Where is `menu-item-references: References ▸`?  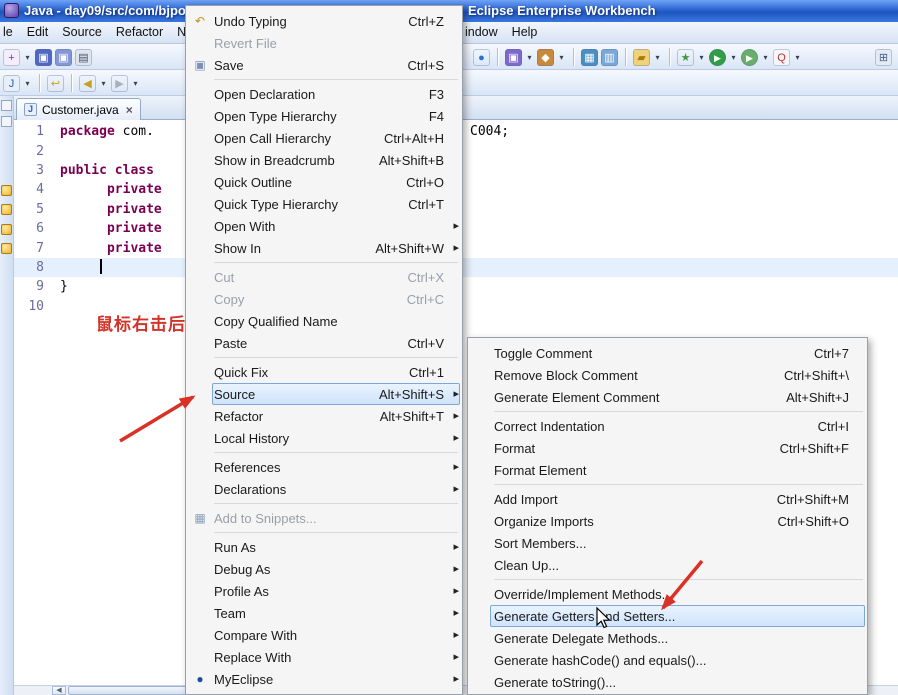
menu-item-references: References ▸ is located at coordinates (324, 467).